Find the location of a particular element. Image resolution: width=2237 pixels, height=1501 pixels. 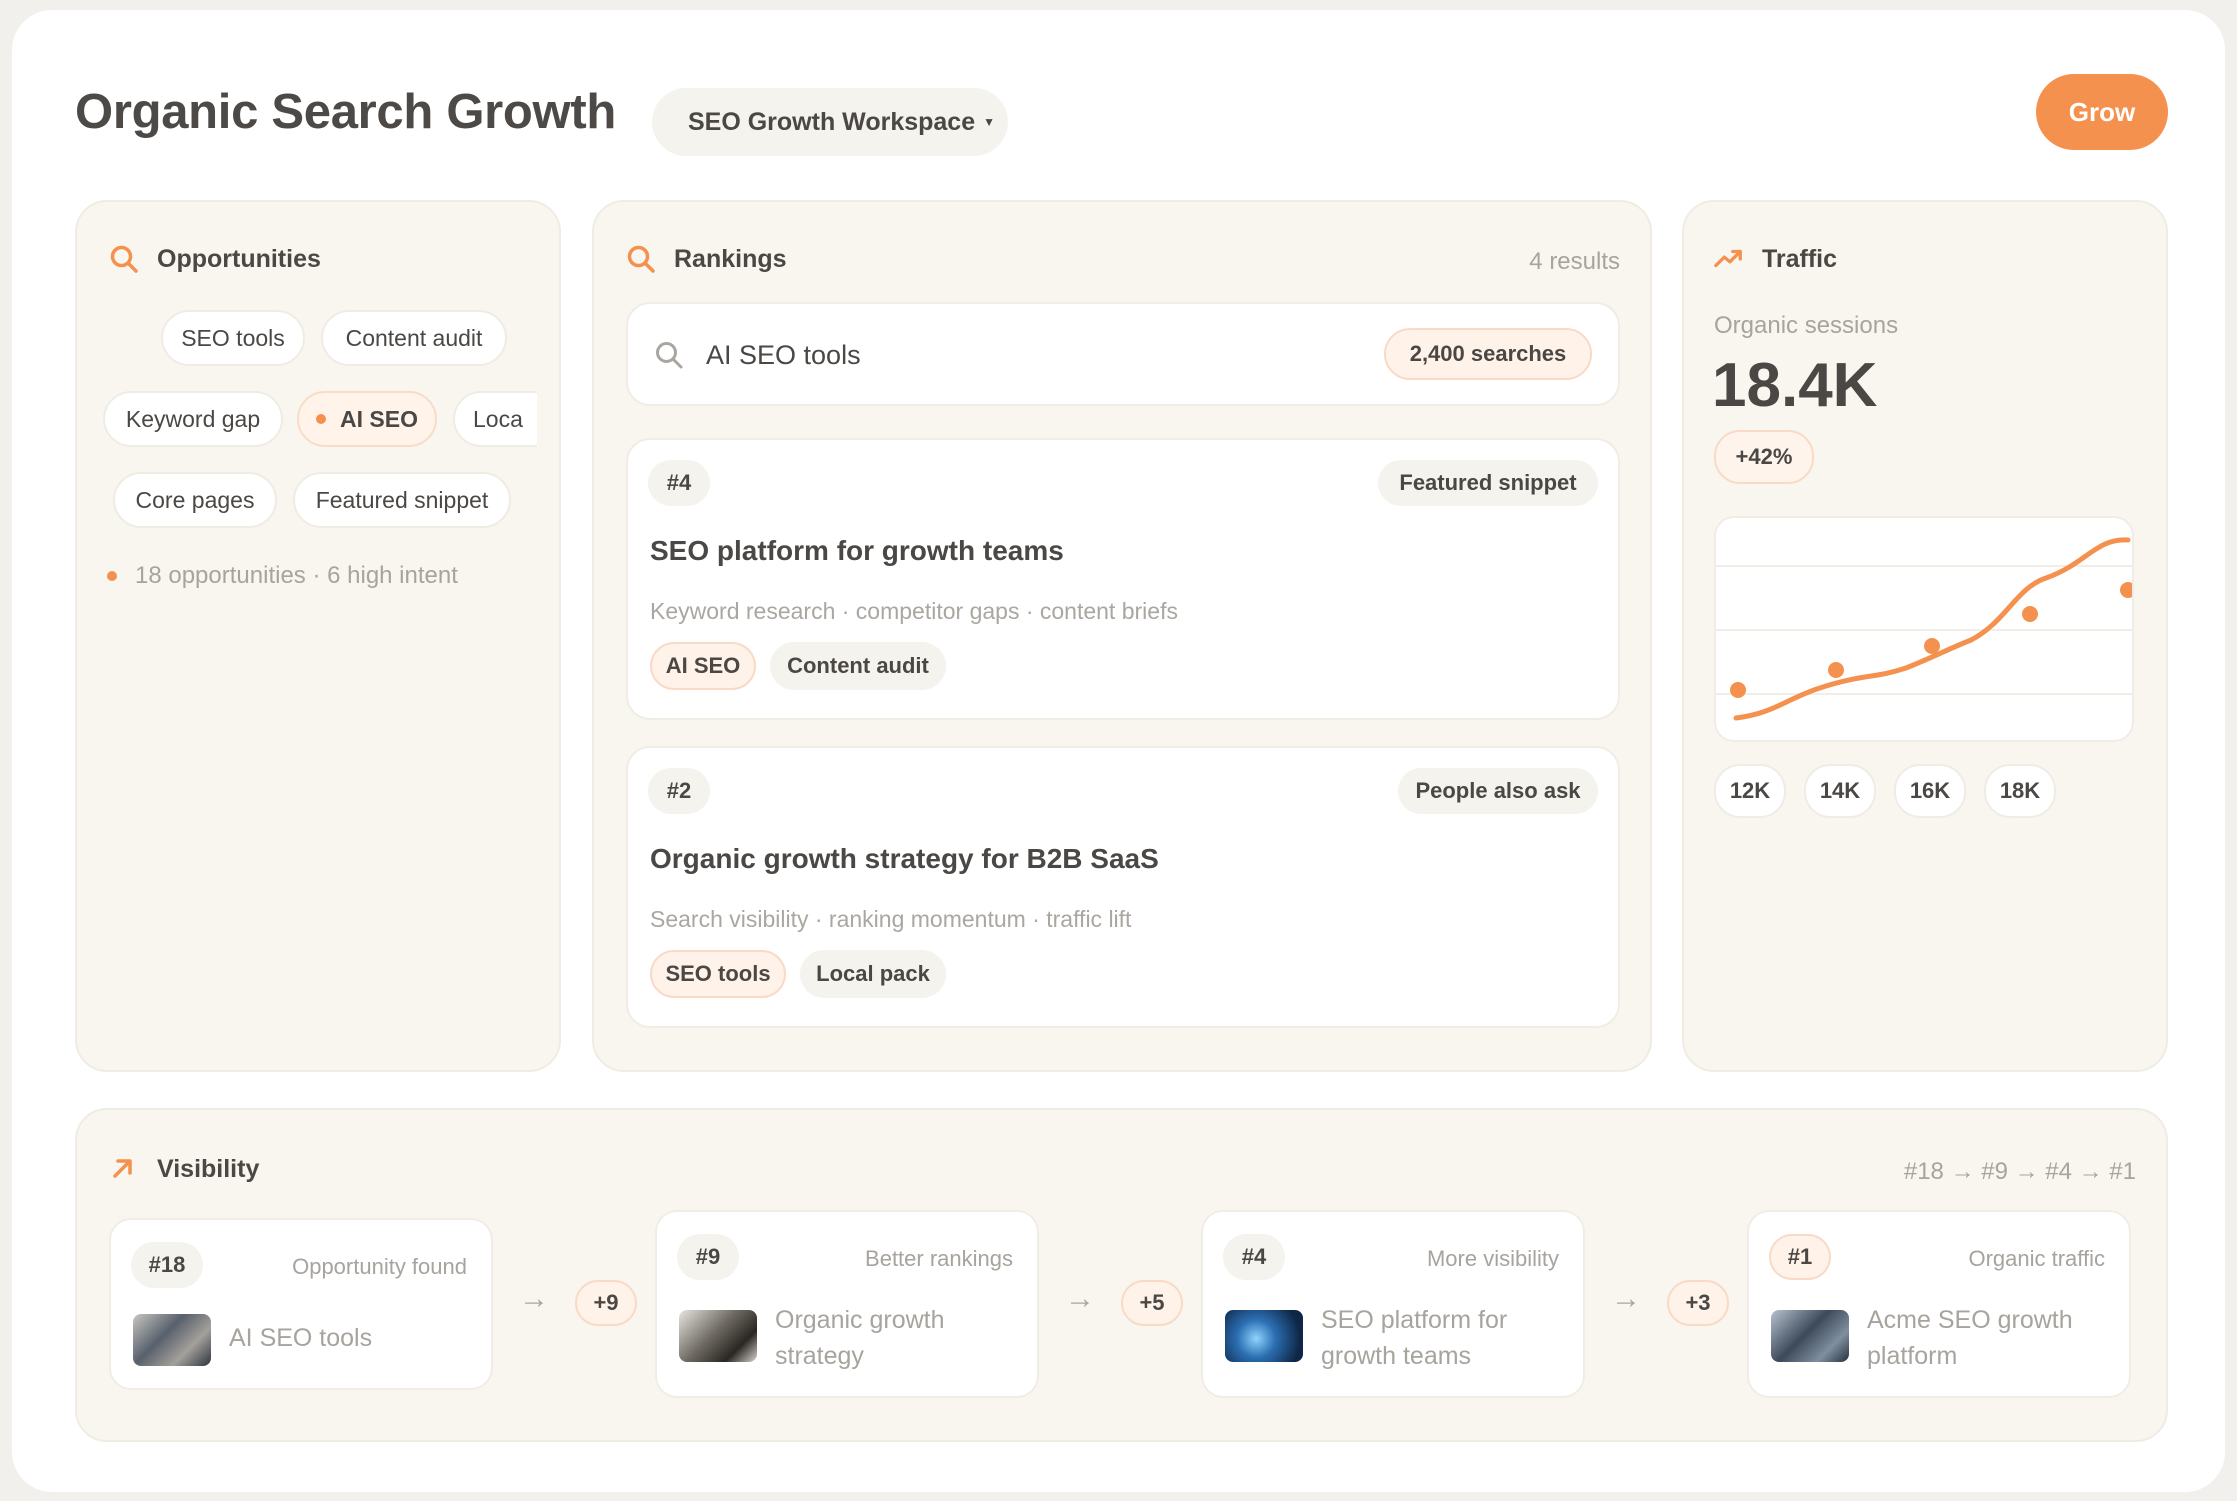

traffic-title: Traffic is located at coordinates (1800, 258).